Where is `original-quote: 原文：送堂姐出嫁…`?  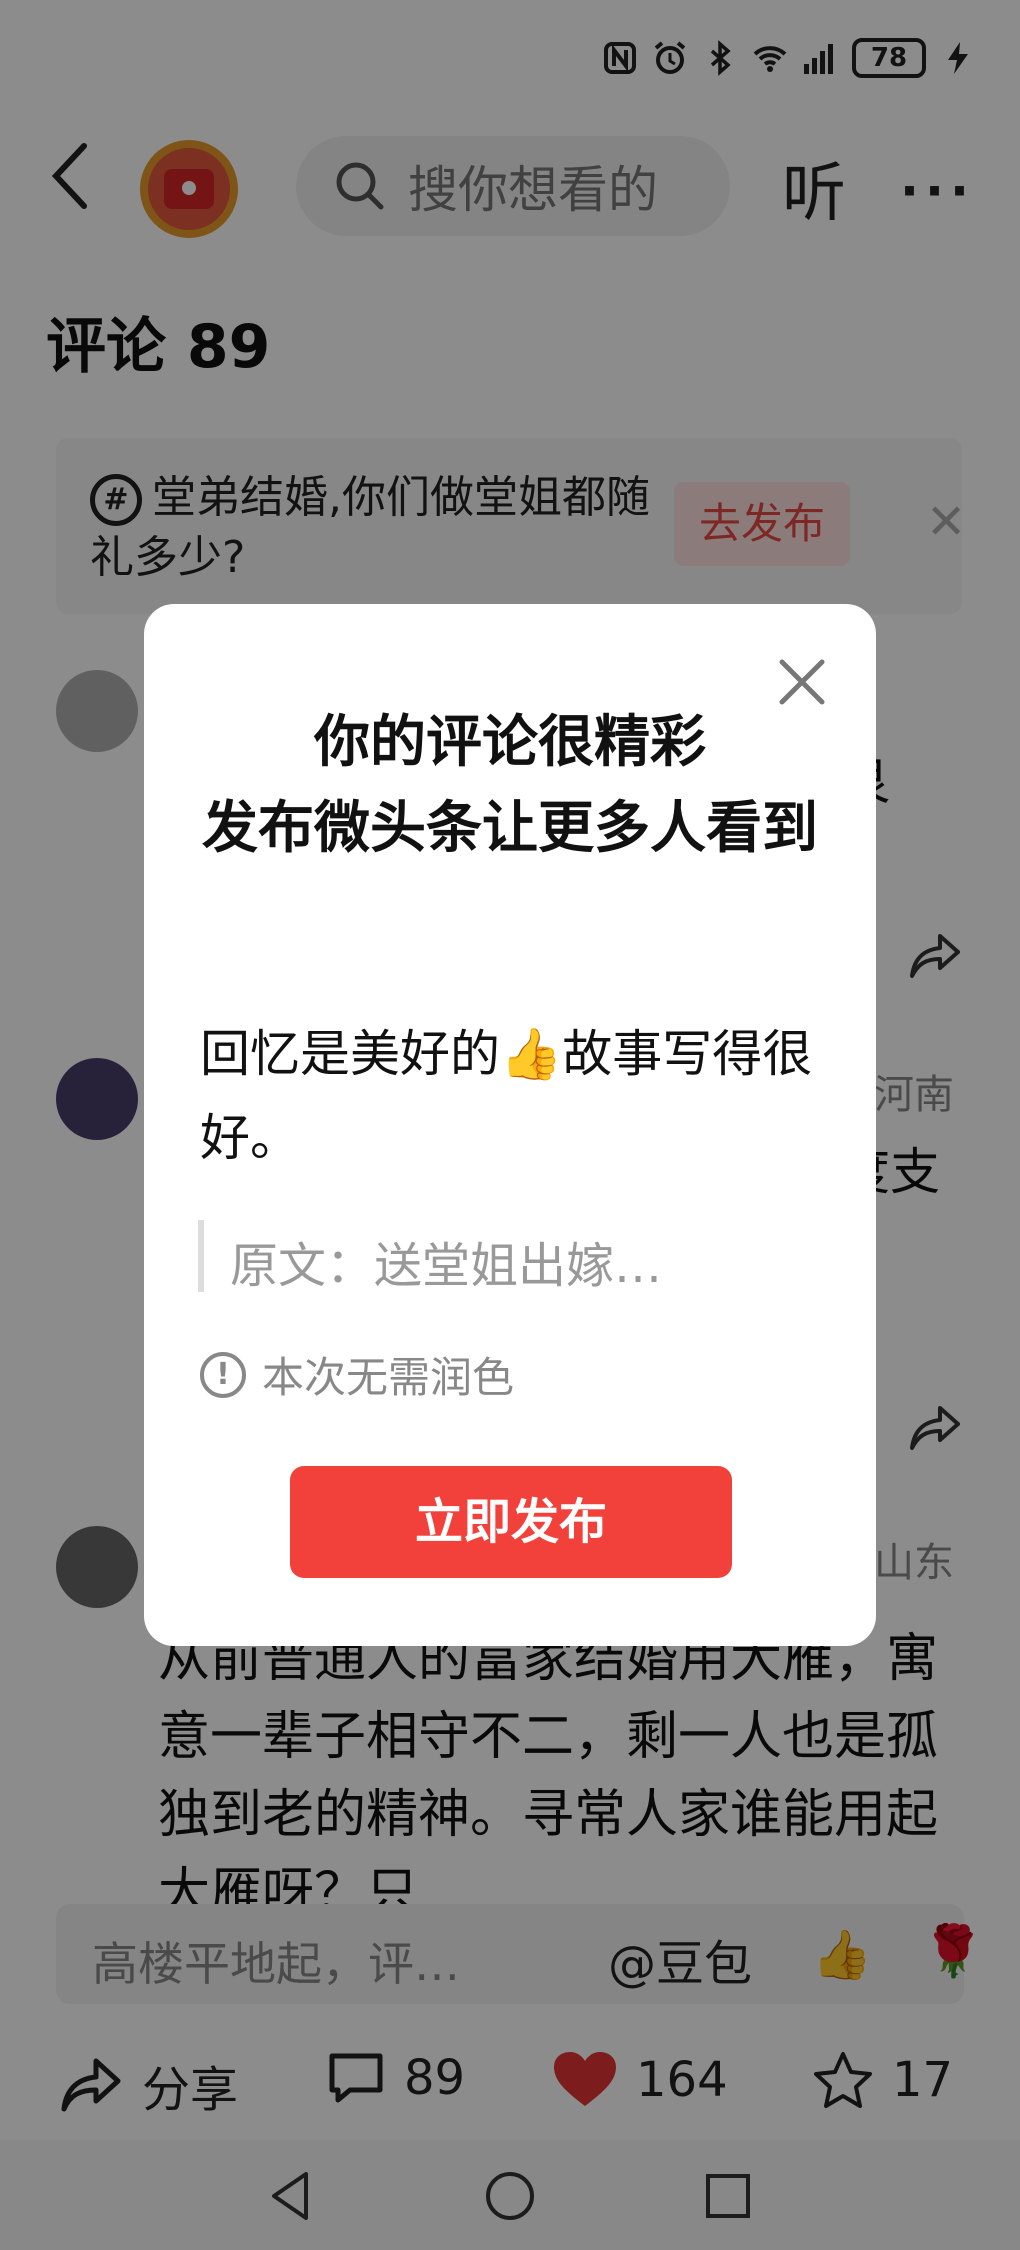
original-quote: 原文：送堂姐出嫁… is located at coordinates (446, 1266).